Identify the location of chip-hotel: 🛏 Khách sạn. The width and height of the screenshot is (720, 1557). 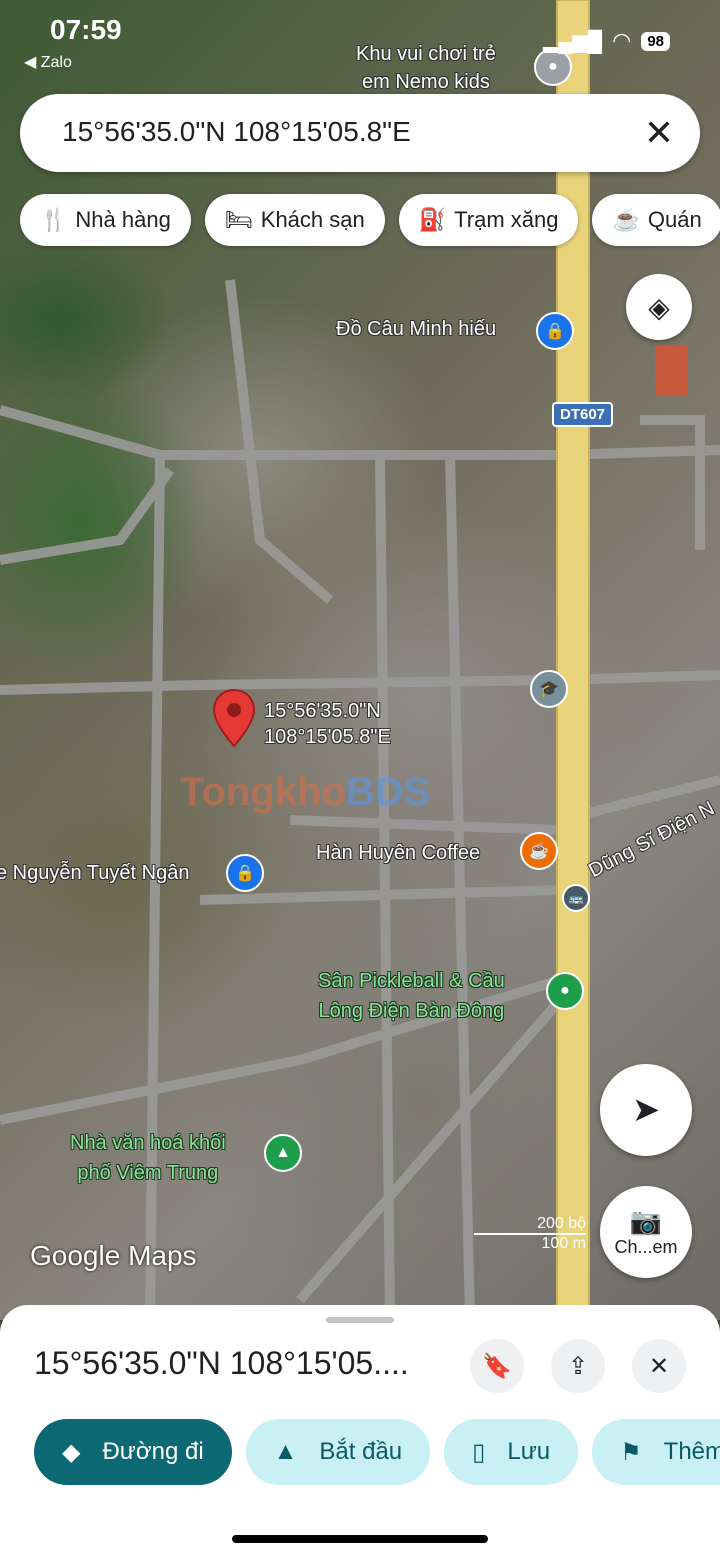
(294, 220).